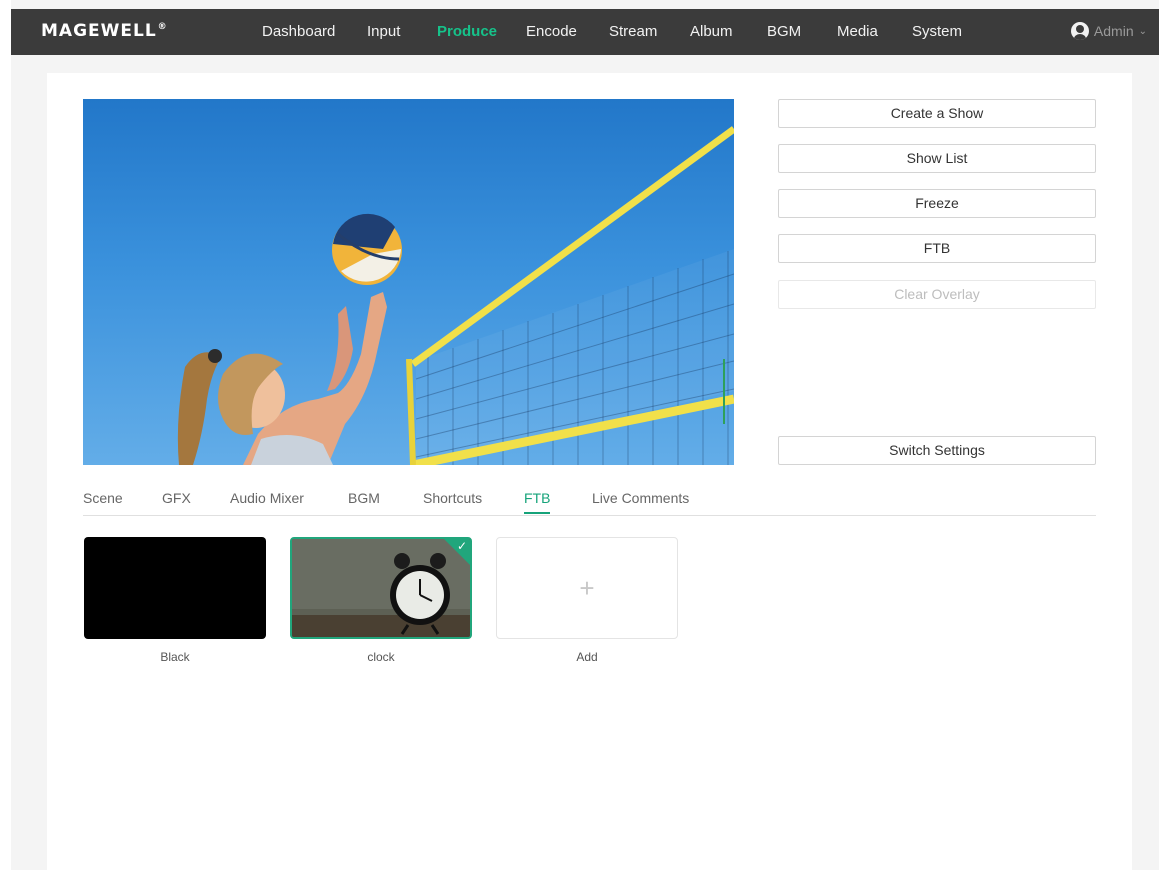 This screenshot has height=870, width=1159. What do you see at coordinates (633, 31) in the screenshot?
I see `nav-item-stream: Stream` at bounding box center [633, 31].